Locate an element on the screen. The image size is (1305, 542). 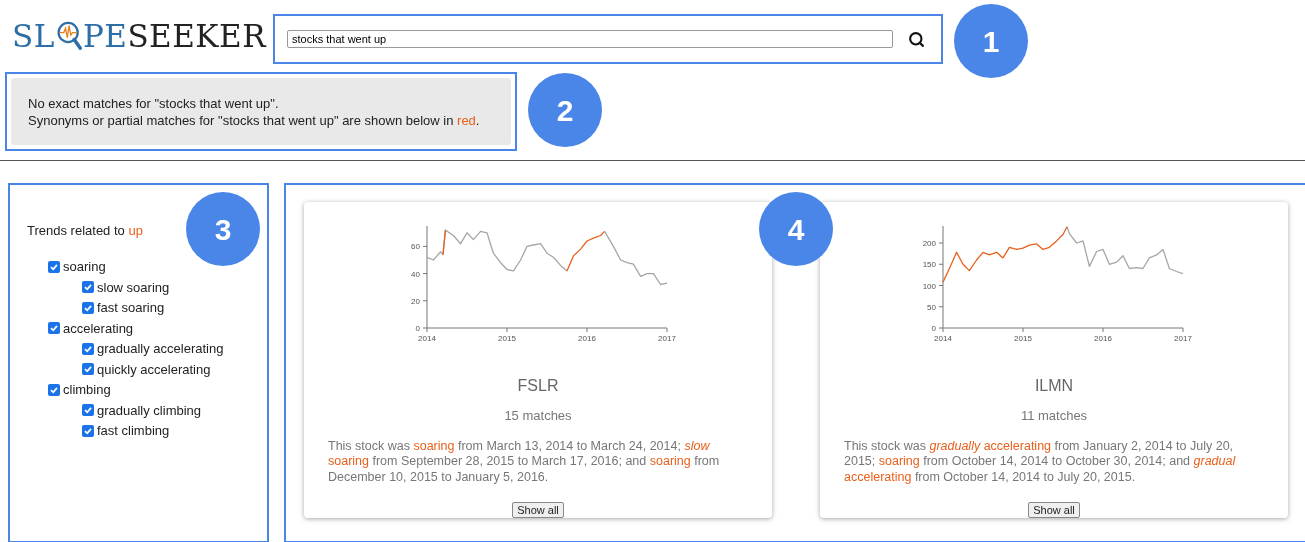
match-count: 11 matches is located at coordinates (1054, 416).